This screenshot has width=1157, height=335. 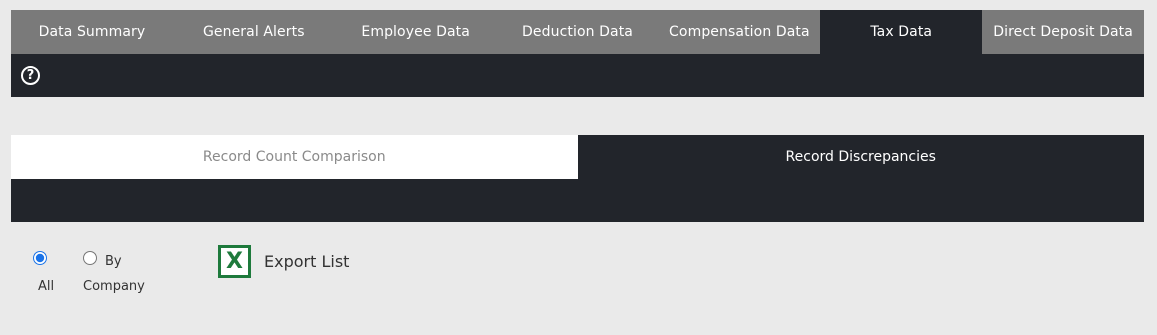 I want to click on help-bar: ?, so click(x=577, y=75).